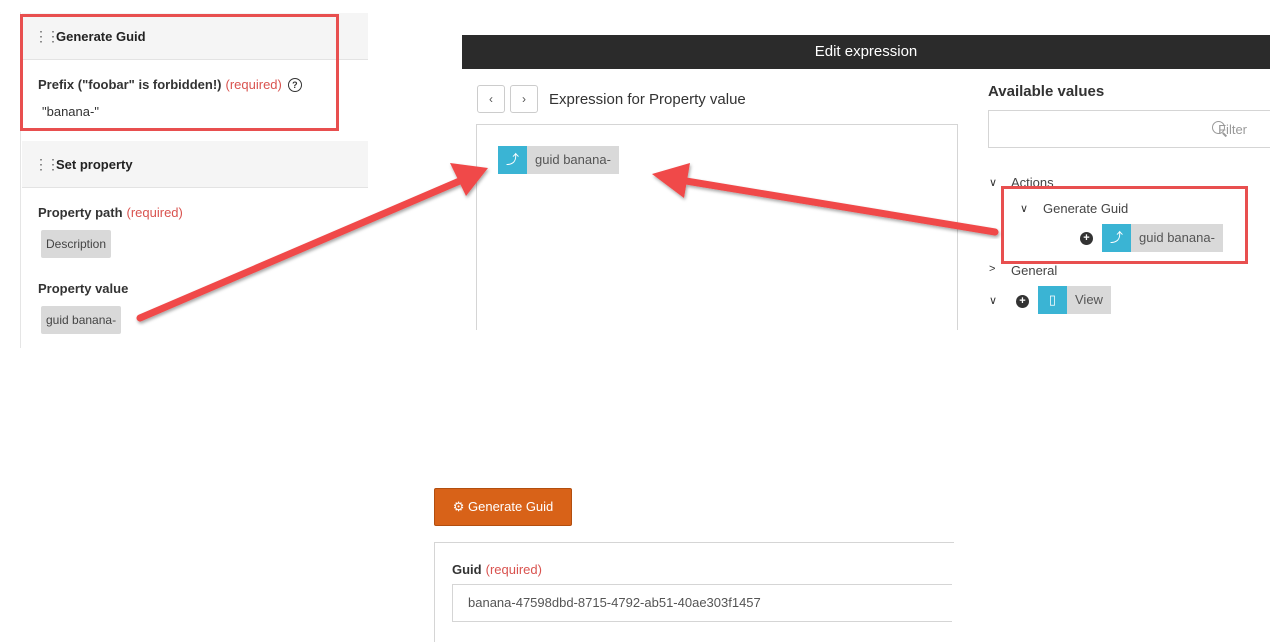  Describe the element at coordinates (1022, 301) in the screenshot. I see `add-icon: +` at that location.